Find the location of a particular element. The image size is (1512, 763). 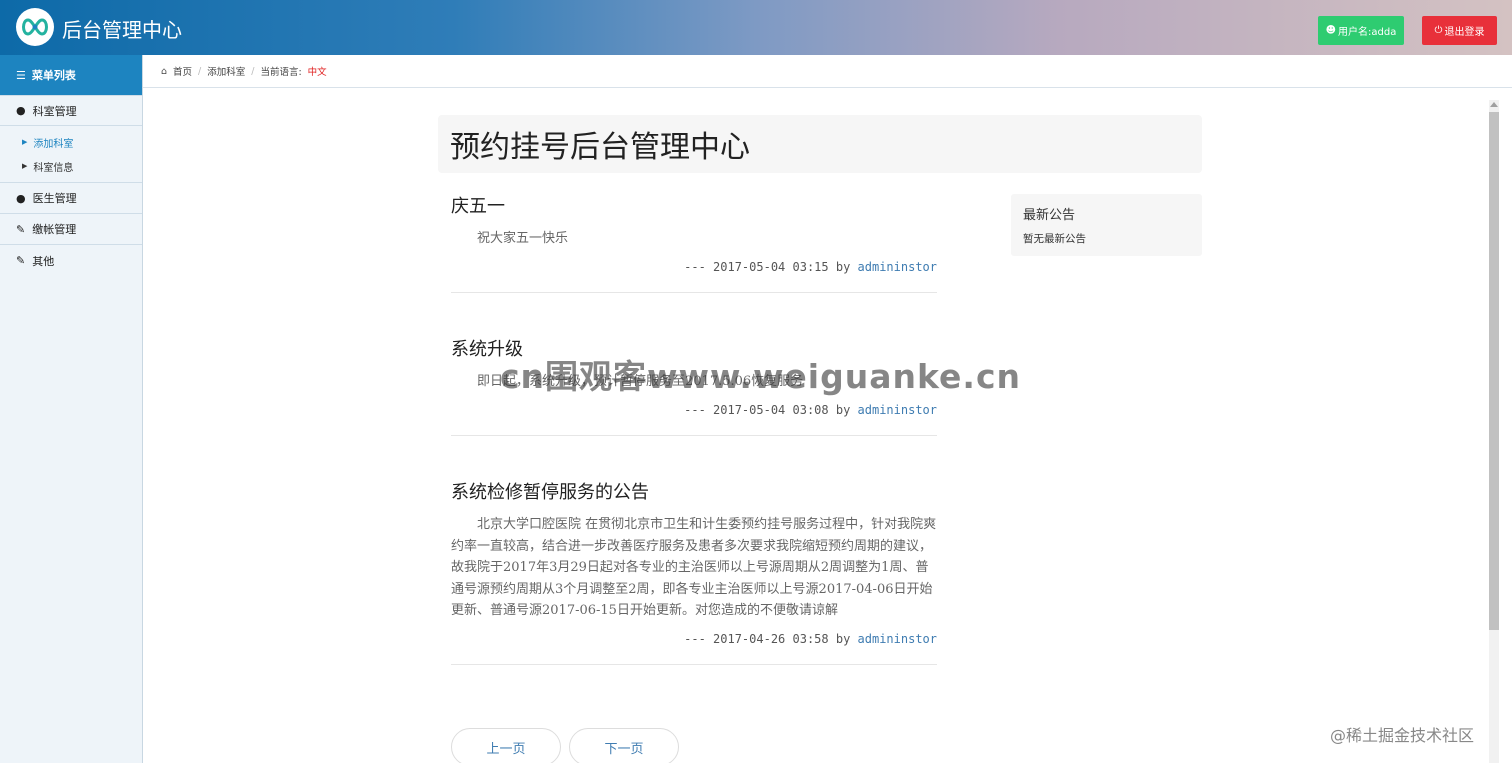

sidebar-item-label: 科室管理 is located at coordinates (54, 111).